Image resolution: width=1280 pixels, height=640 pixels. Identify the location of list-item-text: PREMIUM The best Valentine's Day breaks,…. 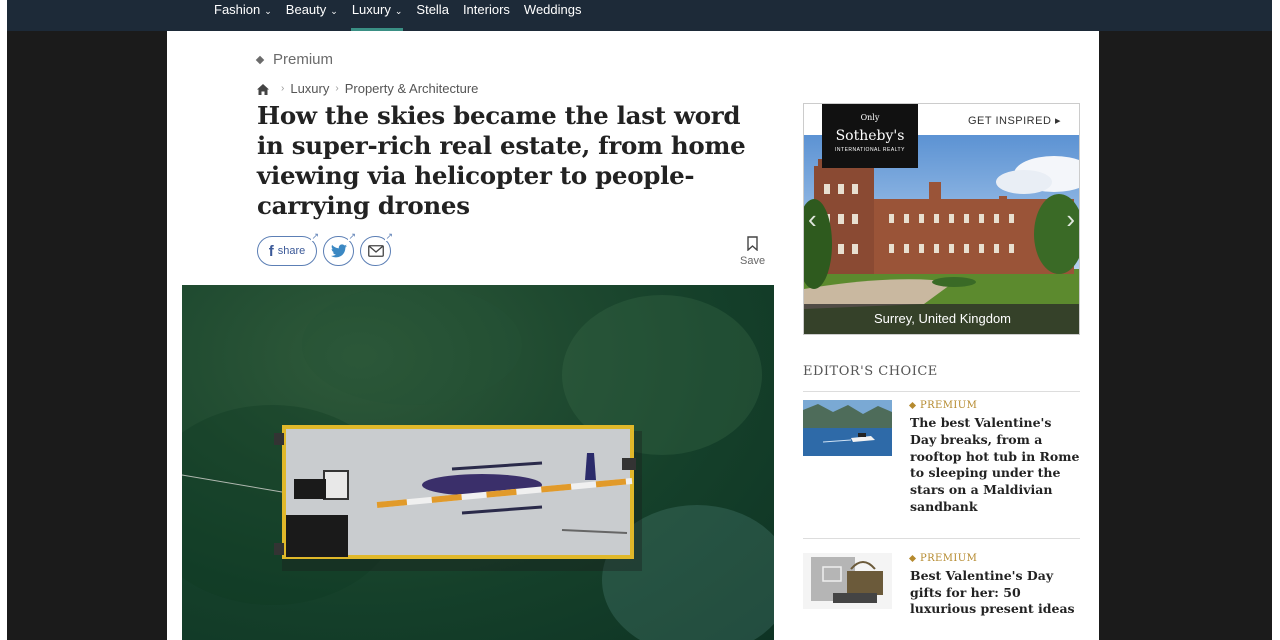
(994, 458).